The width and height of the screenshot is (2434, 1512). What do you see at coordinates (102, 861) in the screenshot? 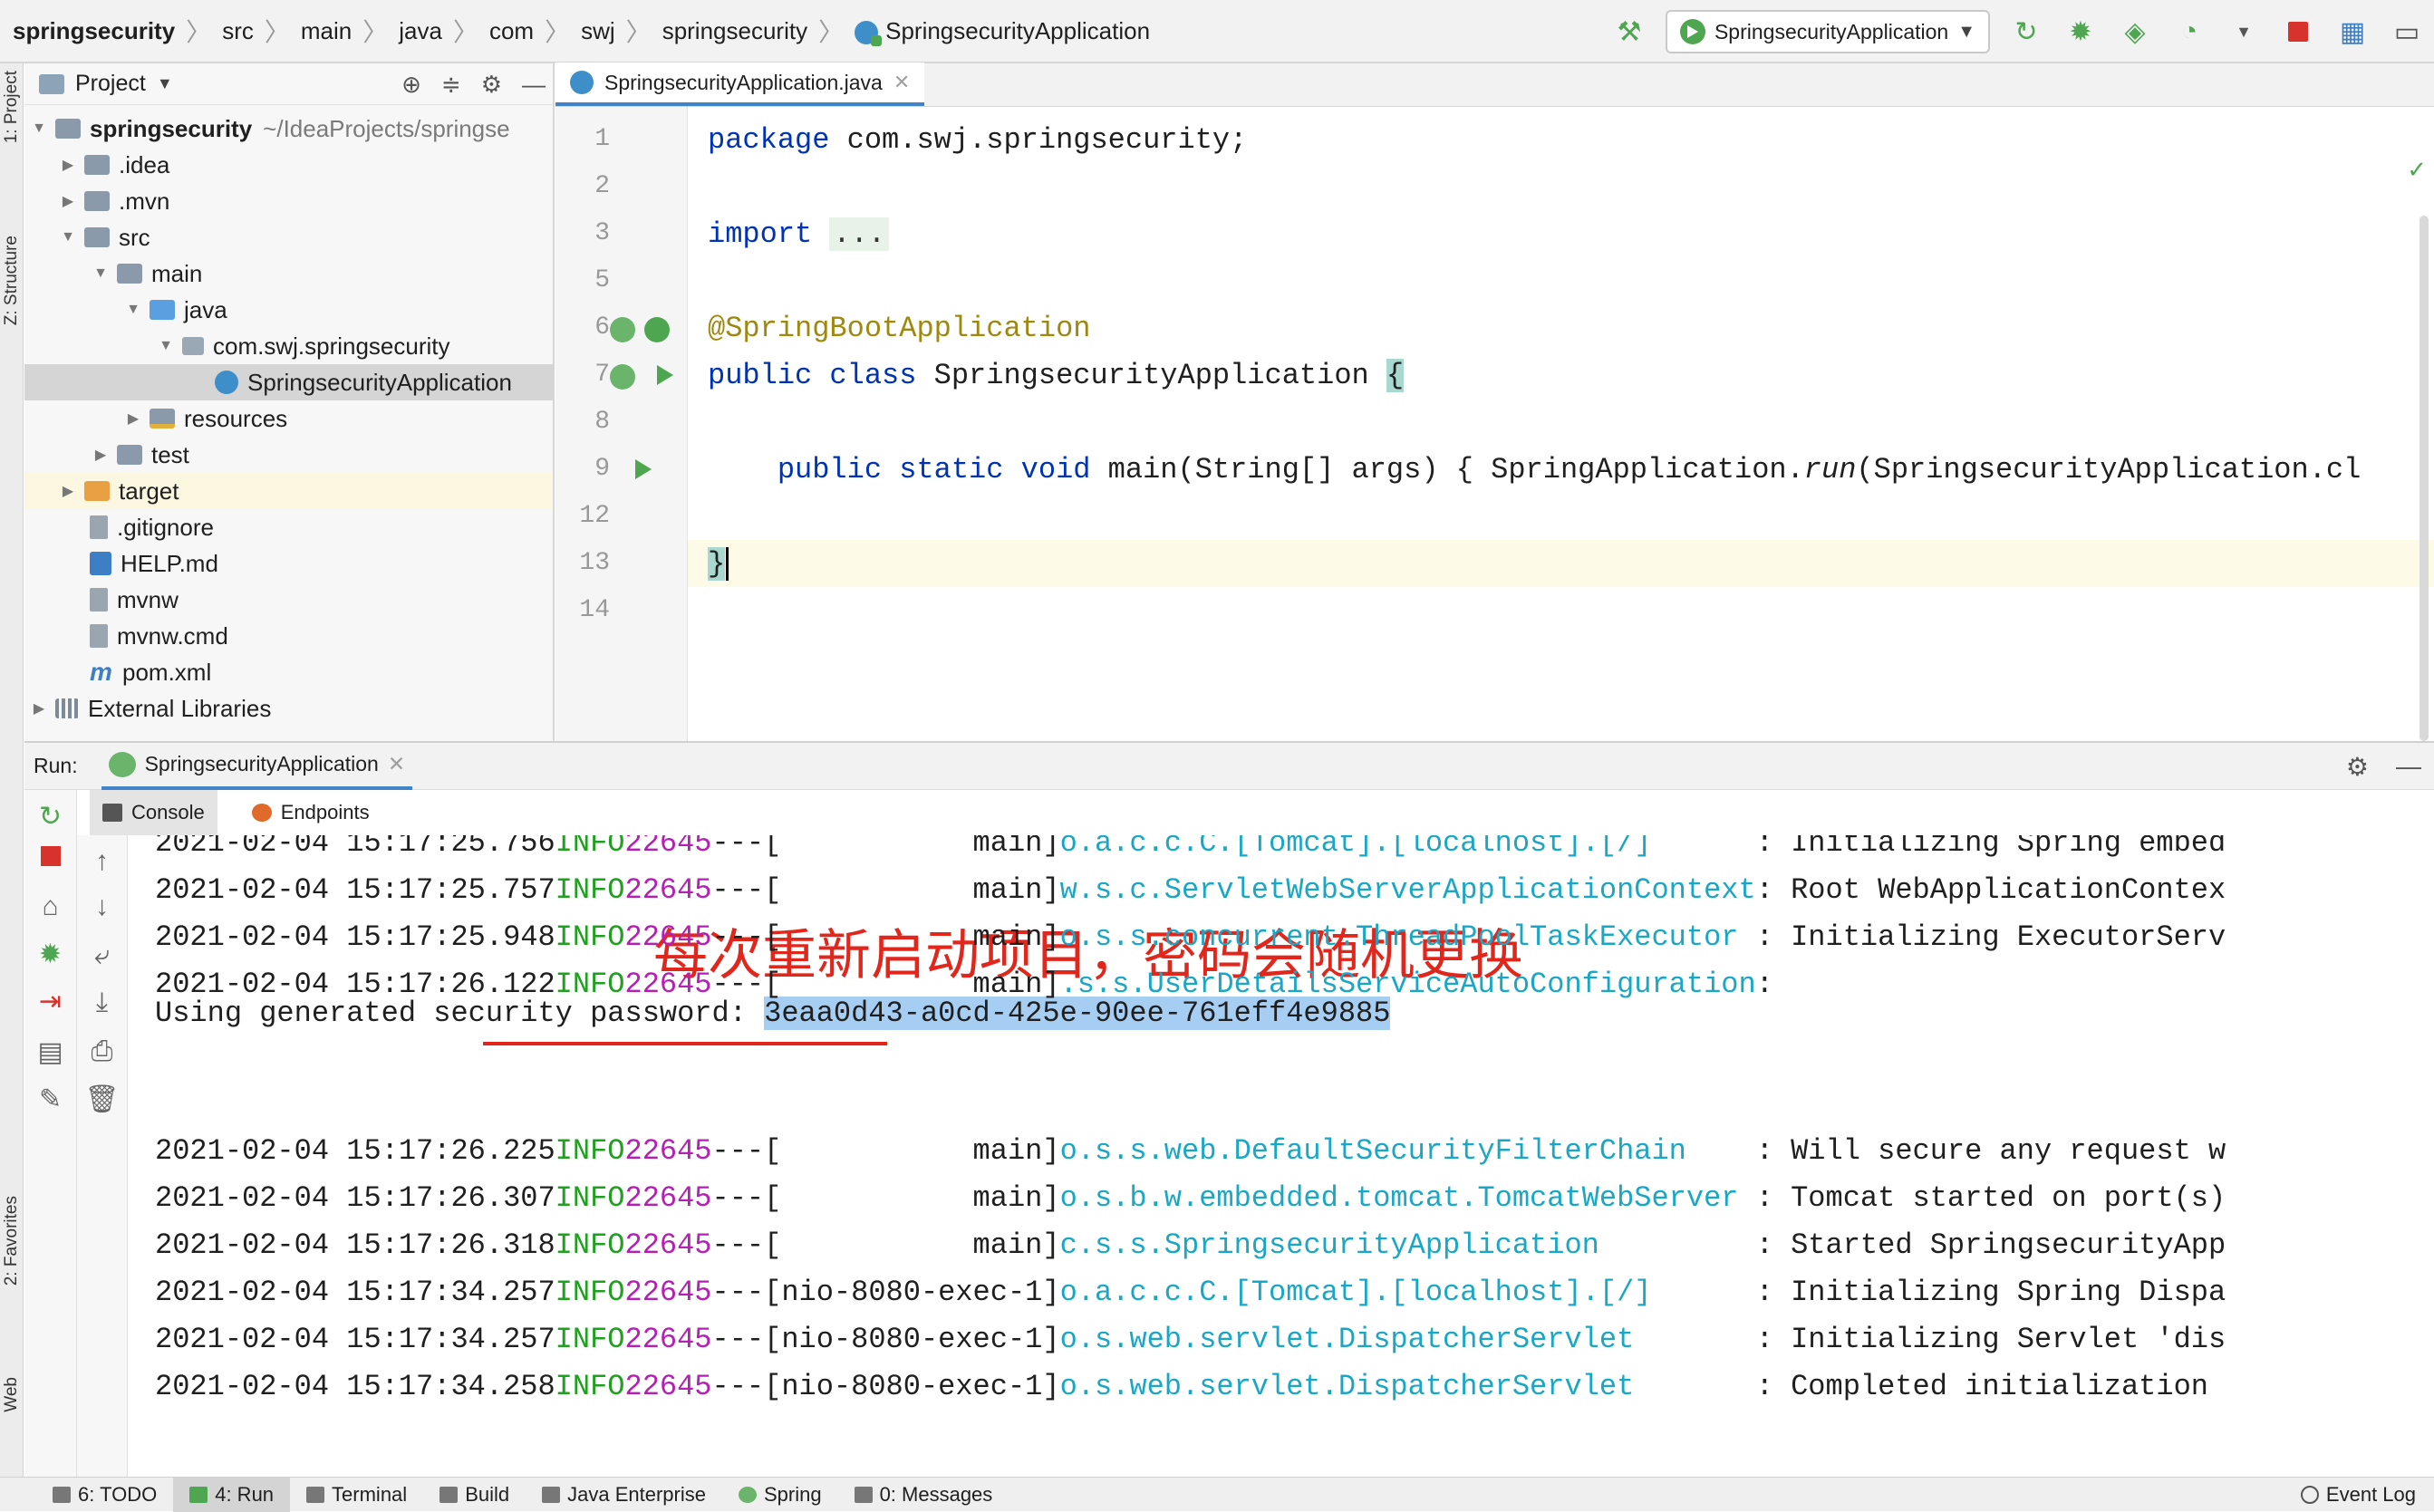
I see `arrow-up-icon: ↑` at bounding box center [102, 861].